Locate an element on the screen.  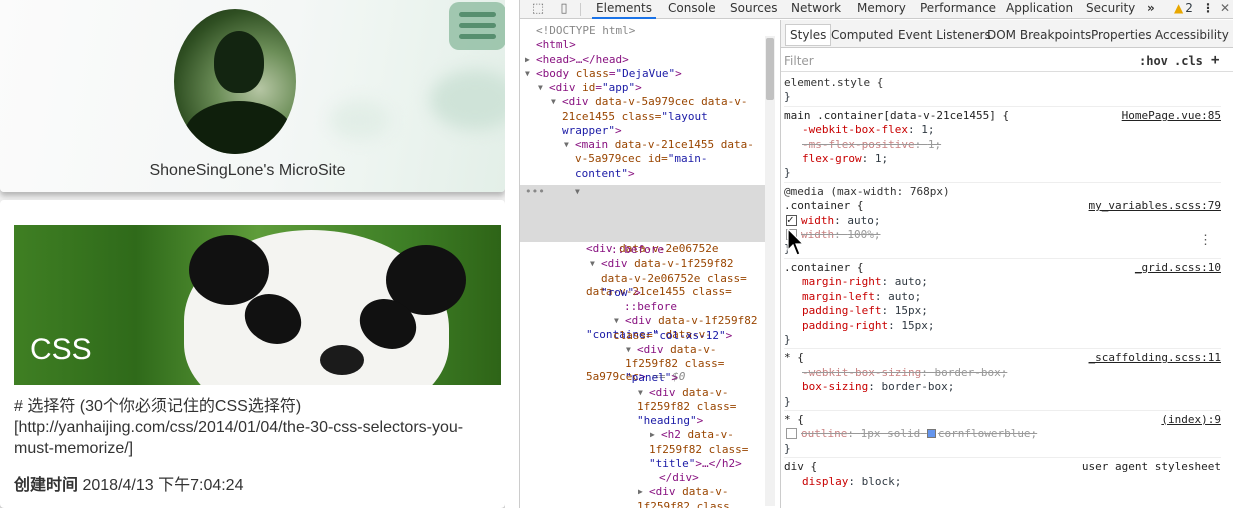
dom-node: <html> is located at coordinates (651, 45).